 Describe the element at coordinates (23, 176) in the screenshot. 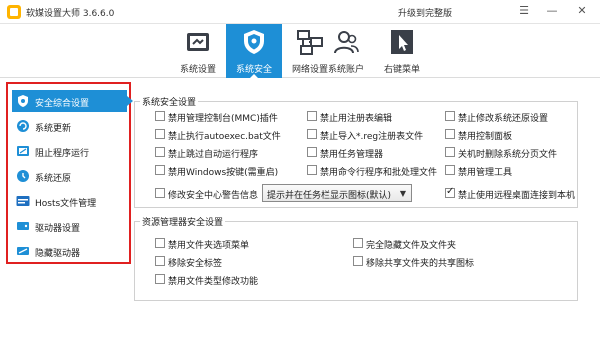

I see `restore-icon` at that location.